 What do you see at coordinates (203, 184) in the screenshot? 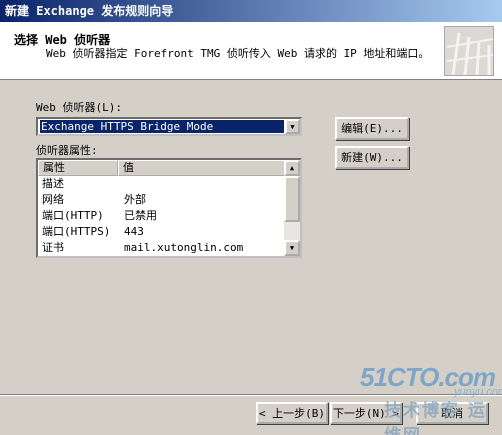
I see `row-value` at bounding box center [203, 184].